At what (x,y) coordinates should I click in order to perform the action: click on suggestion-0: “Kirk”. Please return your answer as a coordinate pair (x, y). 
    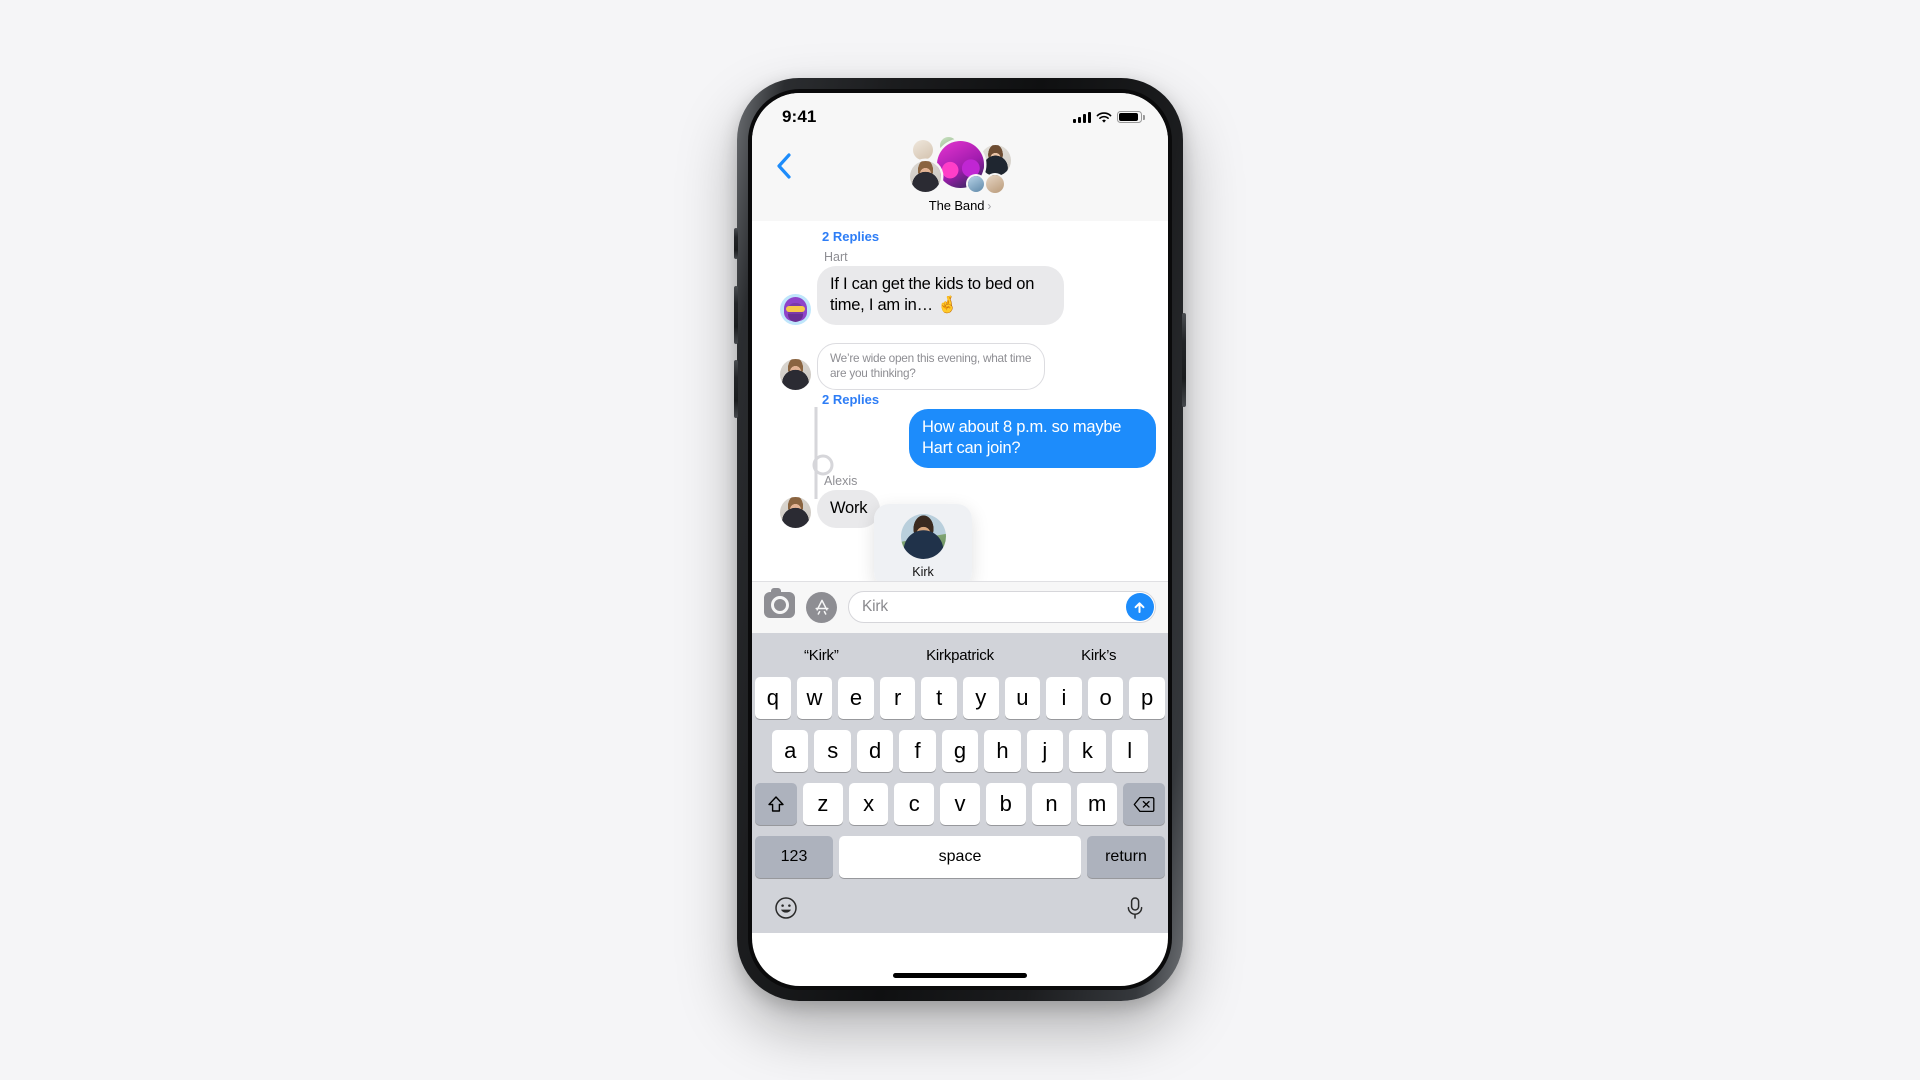
    Looking at the image, I should click on (821, 655).